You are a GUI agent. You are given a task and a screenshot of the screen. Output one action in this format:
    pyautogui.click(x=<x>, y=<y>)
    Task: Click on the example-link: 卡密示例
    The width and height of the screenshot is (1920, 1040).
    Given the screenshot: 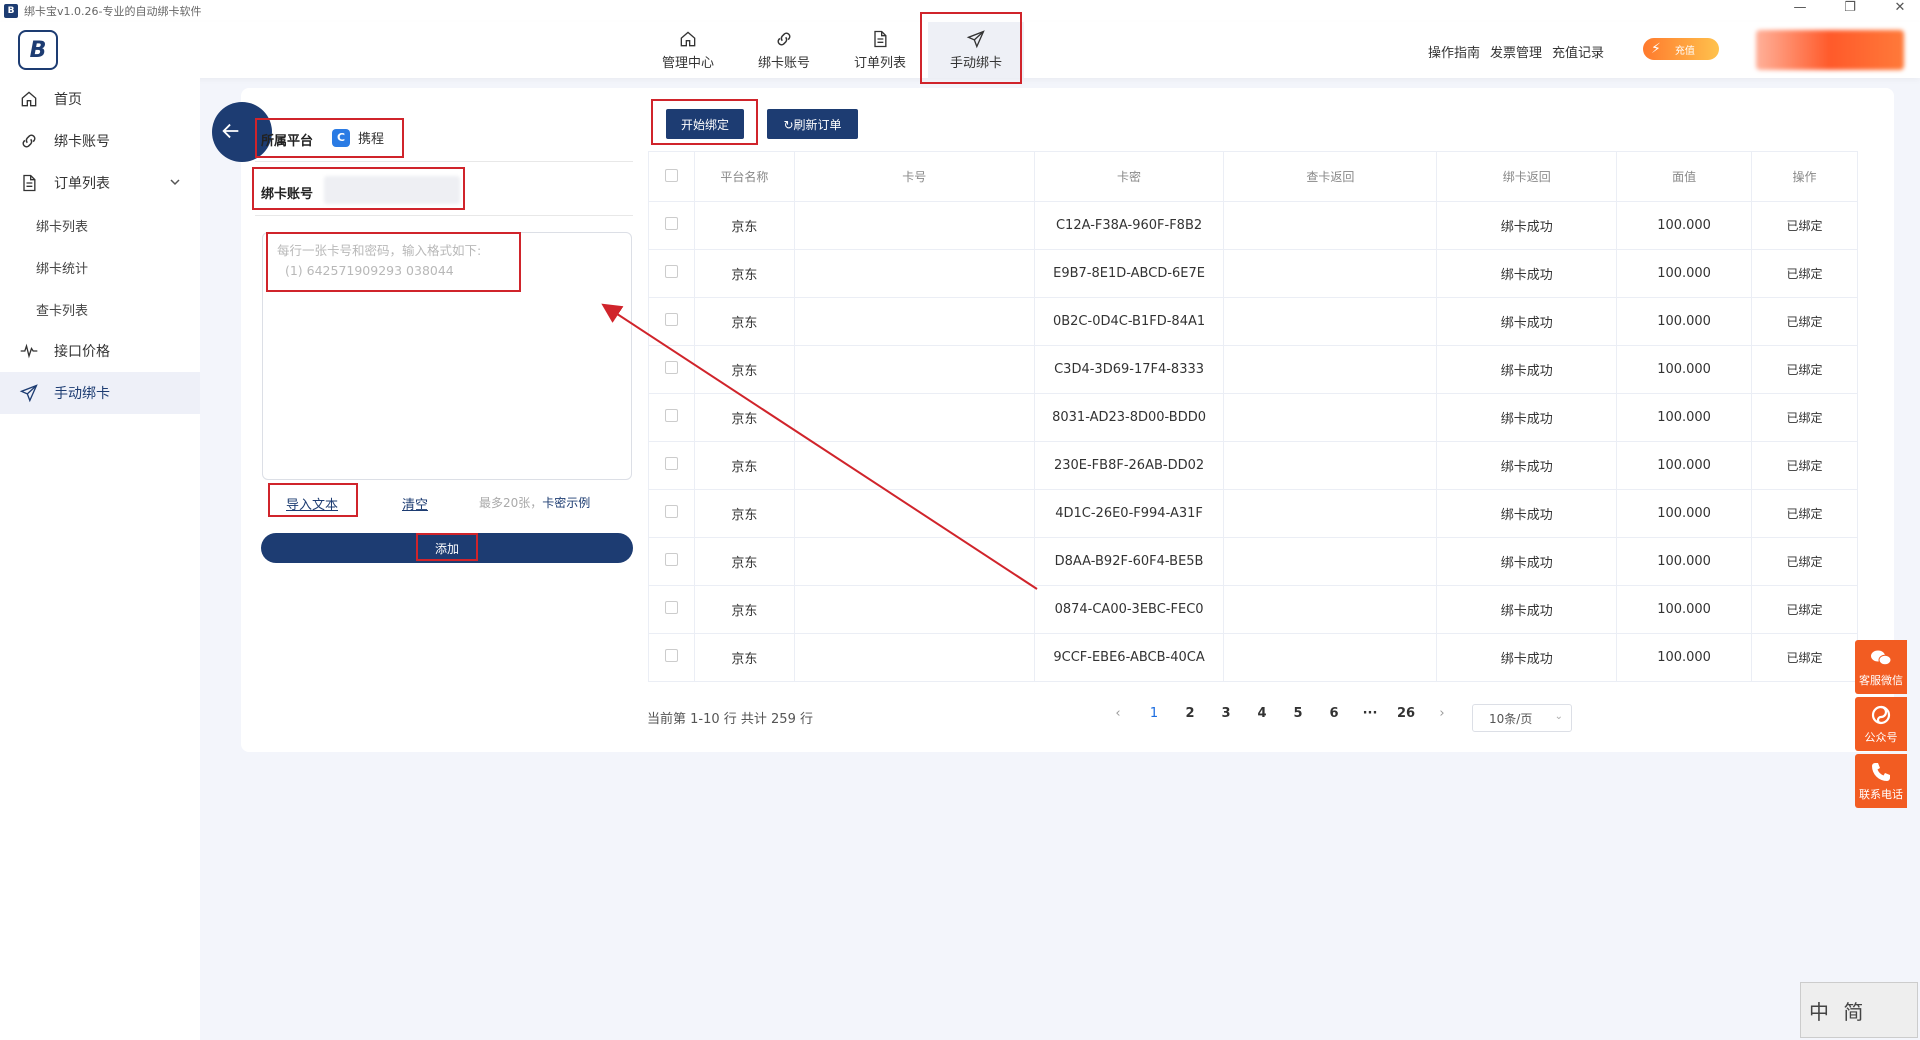 What is the action you would take?
    pyautogui.click(x=566, y=503)
    